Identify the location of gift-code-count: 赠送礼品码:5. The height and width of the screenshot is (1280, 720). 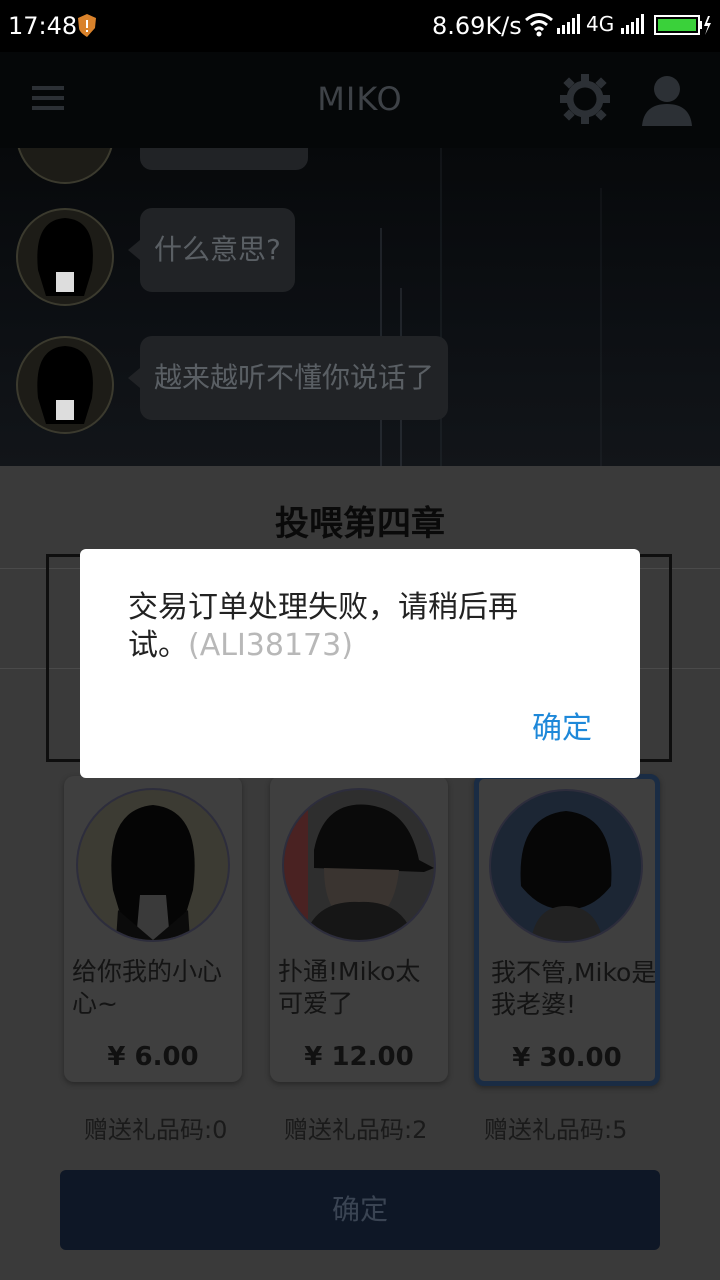
(556, 1130).